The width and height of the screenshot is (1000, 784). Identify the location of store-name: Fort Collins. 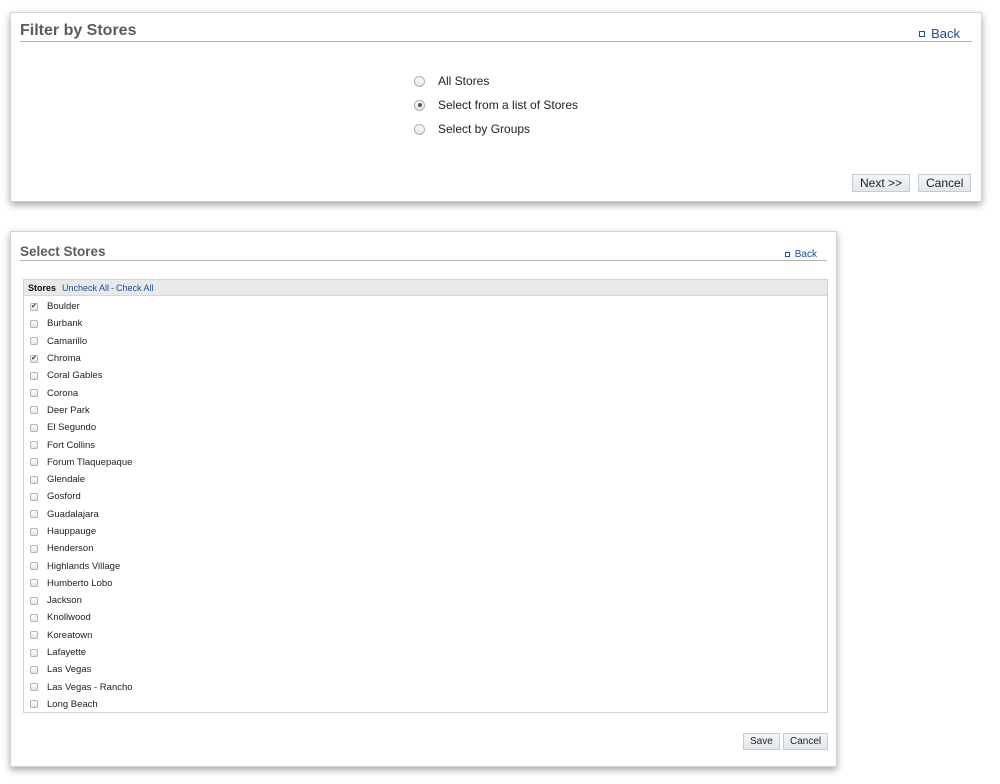
(71, 445).